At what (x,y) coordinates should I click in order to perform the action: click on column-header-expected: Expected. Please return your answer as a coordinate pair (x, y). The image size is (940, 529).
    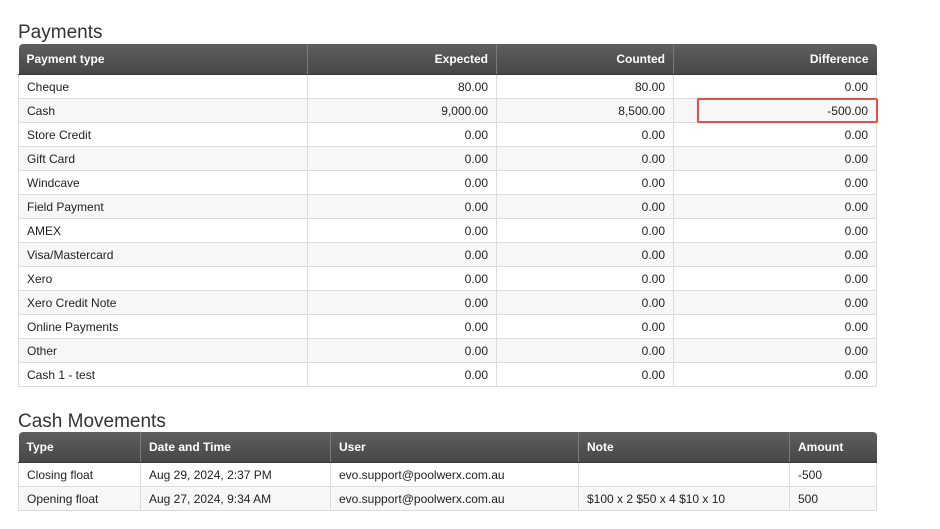
    Looking at the image, I should click on (402, 59).